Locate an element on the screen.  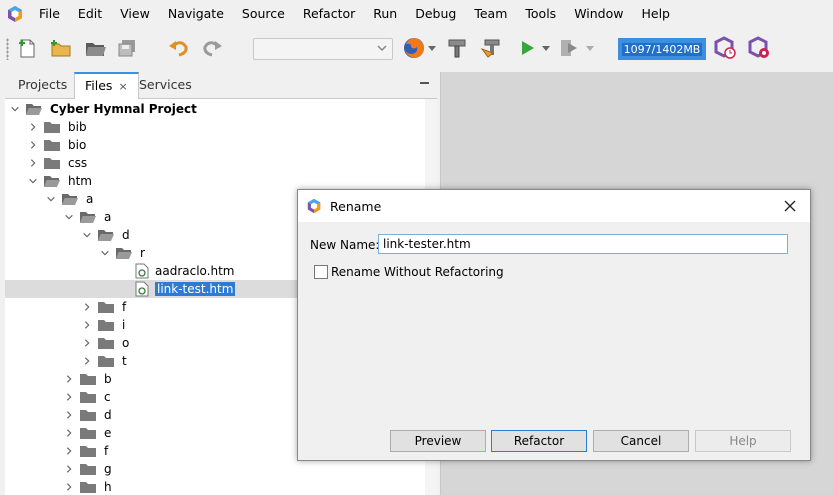
tree-folder-item: g is located at coordinates (87, 469).